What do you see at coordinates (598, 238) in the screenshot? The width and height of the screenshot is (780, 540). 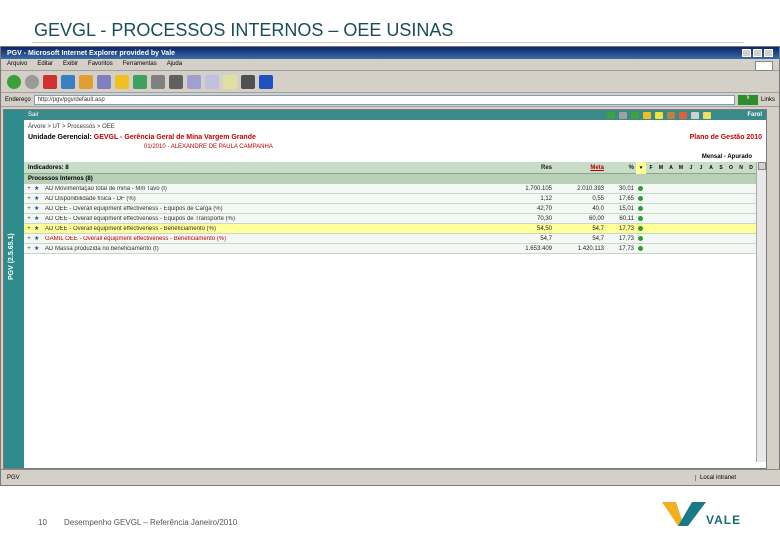 I see `target-value: 54,7` at bounding box center [598, 238].